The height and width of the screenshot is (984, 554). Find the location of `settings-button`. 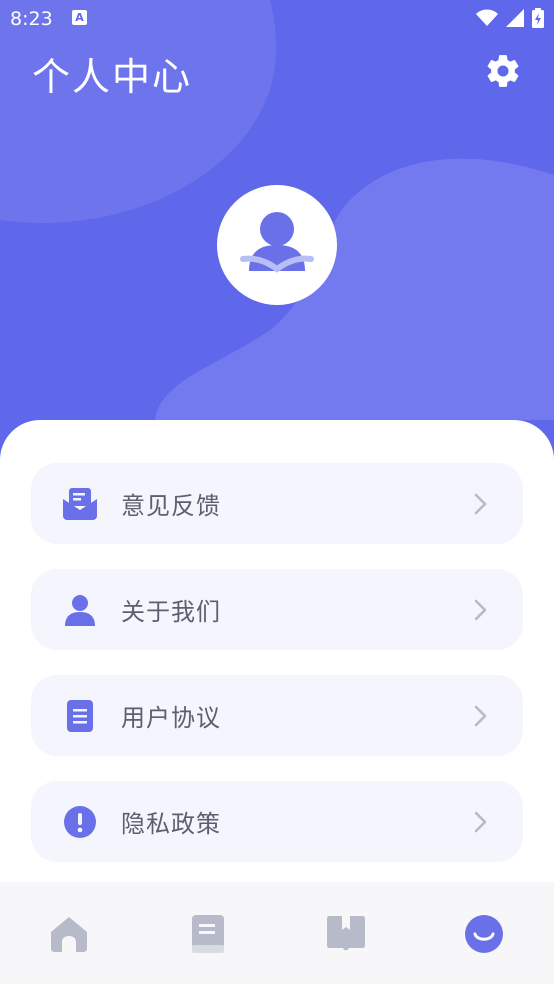

settings-button is located at coordinates (503, 71).